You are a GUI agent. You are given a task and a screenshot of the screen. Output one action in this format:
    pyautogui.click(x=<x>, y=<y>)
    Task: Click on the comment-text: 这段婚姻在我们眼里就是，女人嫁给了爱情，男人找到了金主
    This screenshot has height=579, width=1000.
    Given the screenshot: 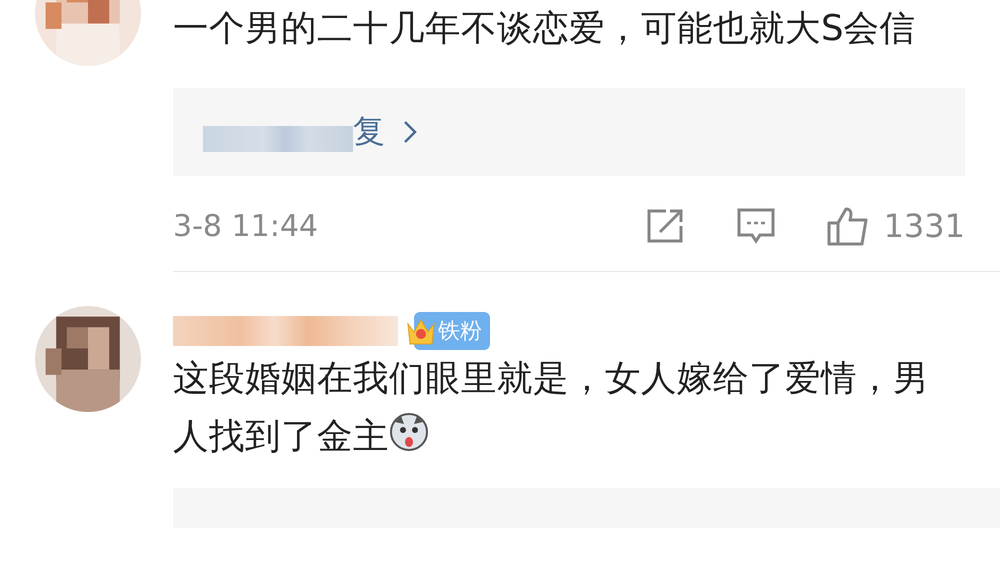 What is the action you would take?
    pyautogui.click(x=551, y=408)
    